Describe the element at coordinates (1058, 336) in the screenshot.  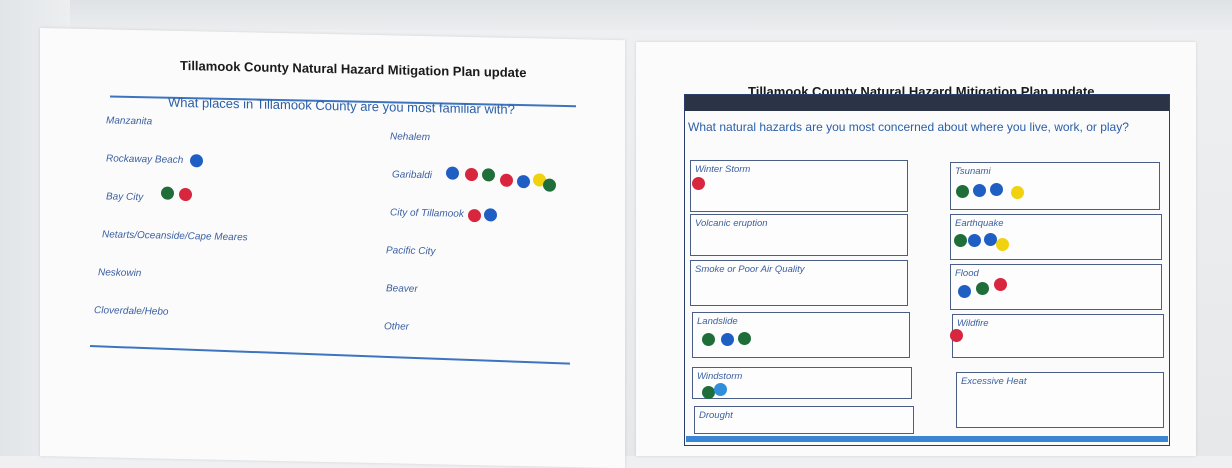
I see `hazard-box-wildfire: Wildfire` at that location.